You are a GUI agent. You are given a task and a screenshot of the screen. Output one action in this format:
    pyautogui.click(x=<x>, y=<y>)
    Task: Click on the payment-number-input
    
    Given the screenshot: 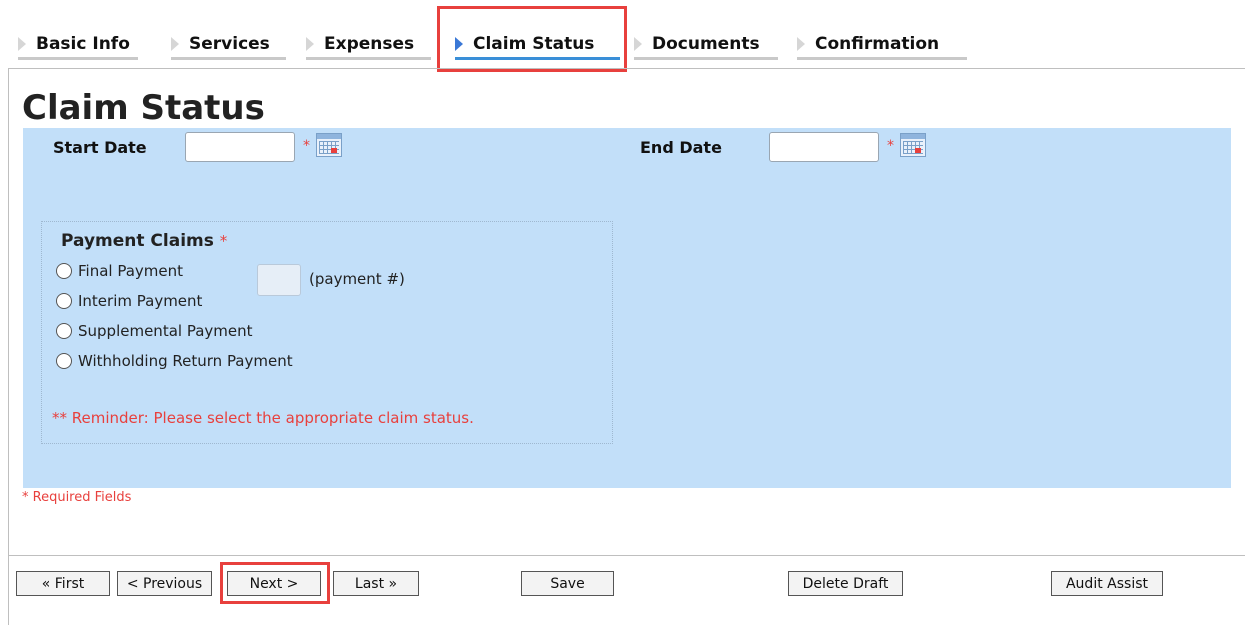 What is the action you would take?
    pyautogui.click(x=279, y=280)
    